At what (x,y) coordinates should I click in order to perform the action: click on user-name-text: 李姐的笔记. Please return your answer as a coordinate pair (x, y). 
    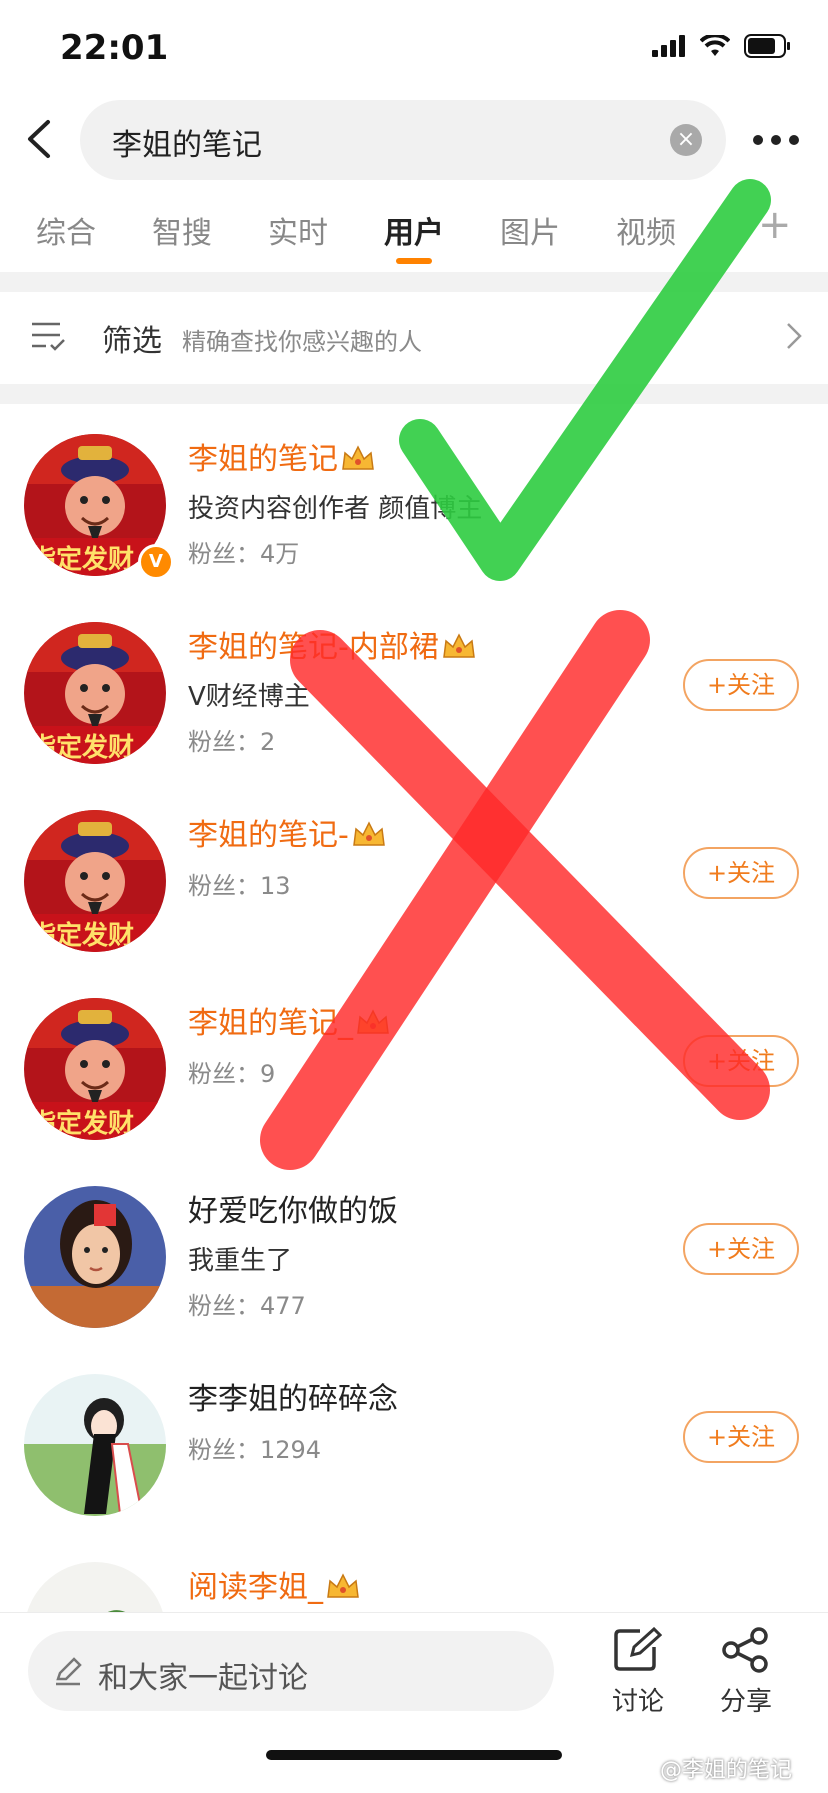
    Looking at the image, I should click on (263, 459).